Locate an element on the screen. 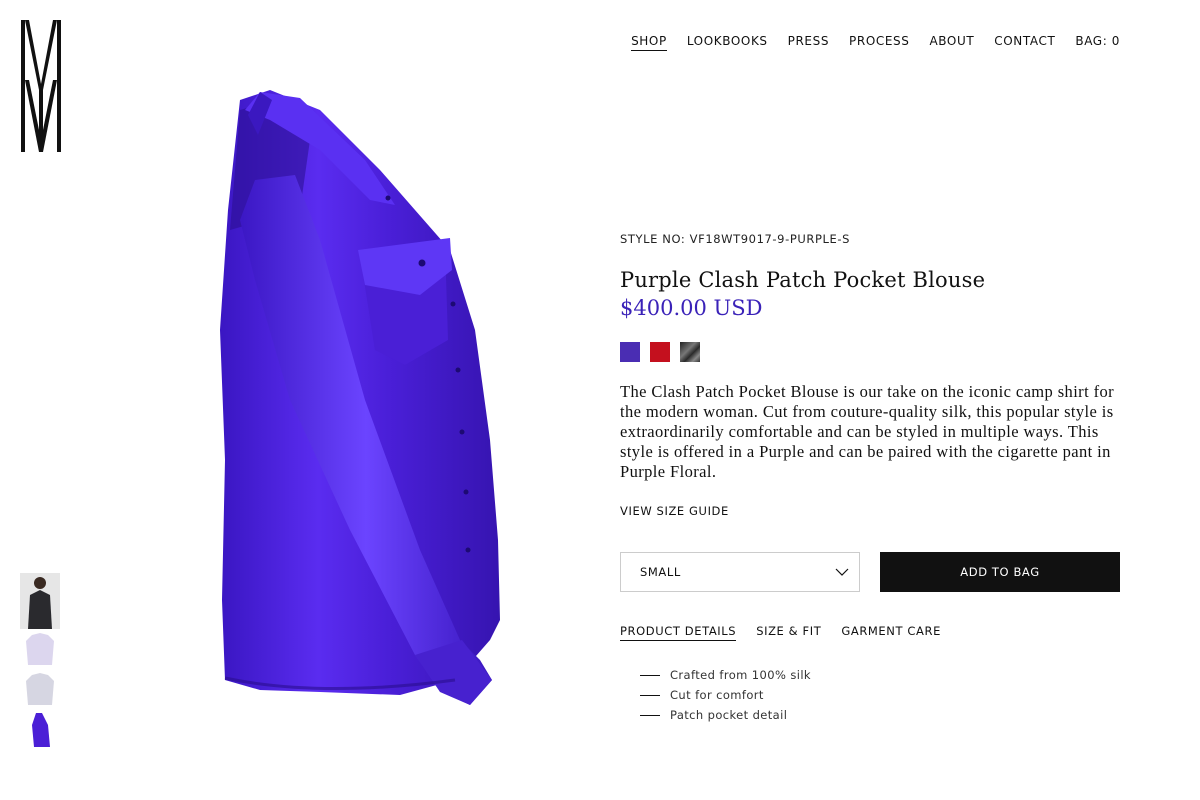 The width and height of the screenshot is (1200, 800). thumbnail-side-purple is located at coordinates (40, 730).